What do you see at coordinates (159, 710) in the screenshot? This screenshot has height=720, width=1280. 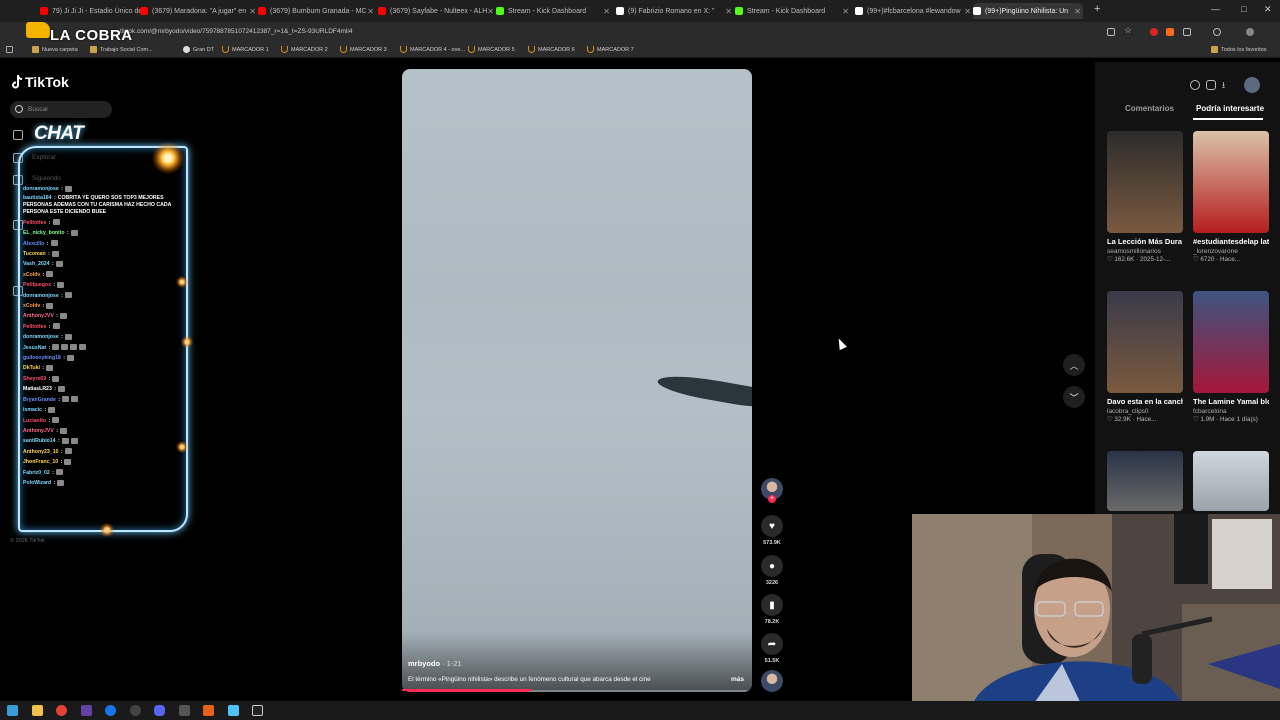 I see `discord-icon` at bounding box center [159, 710].